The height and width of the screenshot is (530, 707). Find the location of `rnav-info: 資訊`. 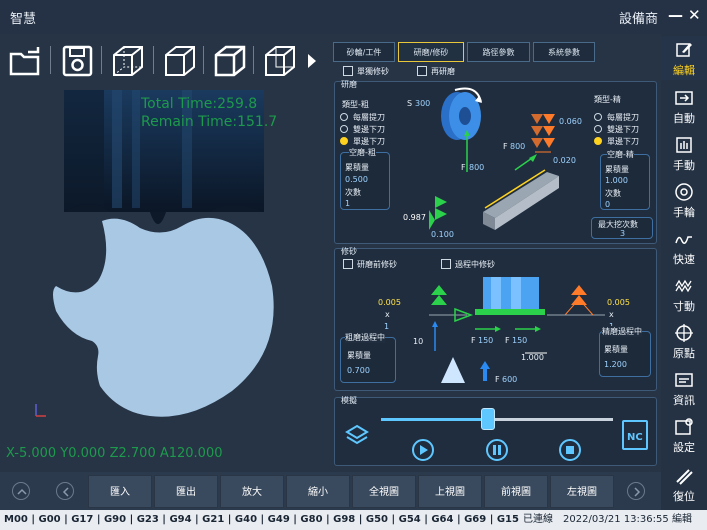

rnav-info: 資訊 is located at coordinates (684, 388).